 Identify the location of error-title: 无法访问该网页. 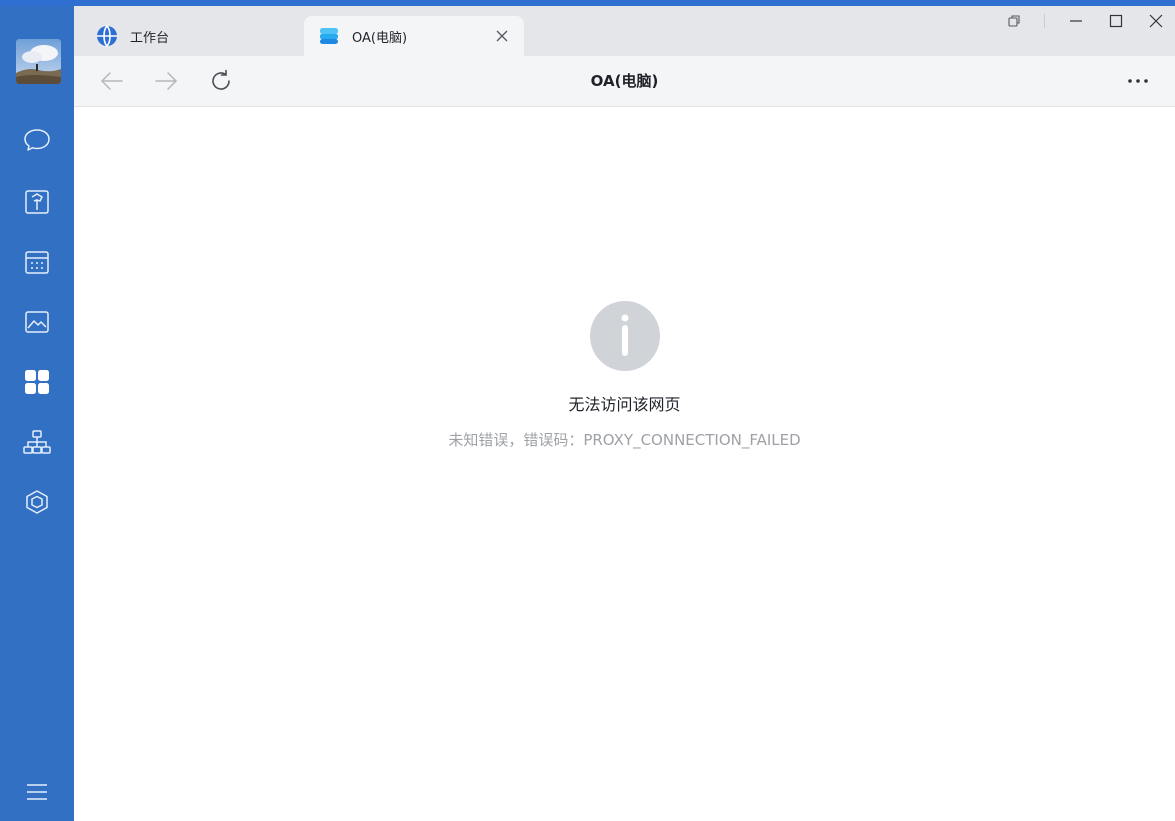
(624, 404).